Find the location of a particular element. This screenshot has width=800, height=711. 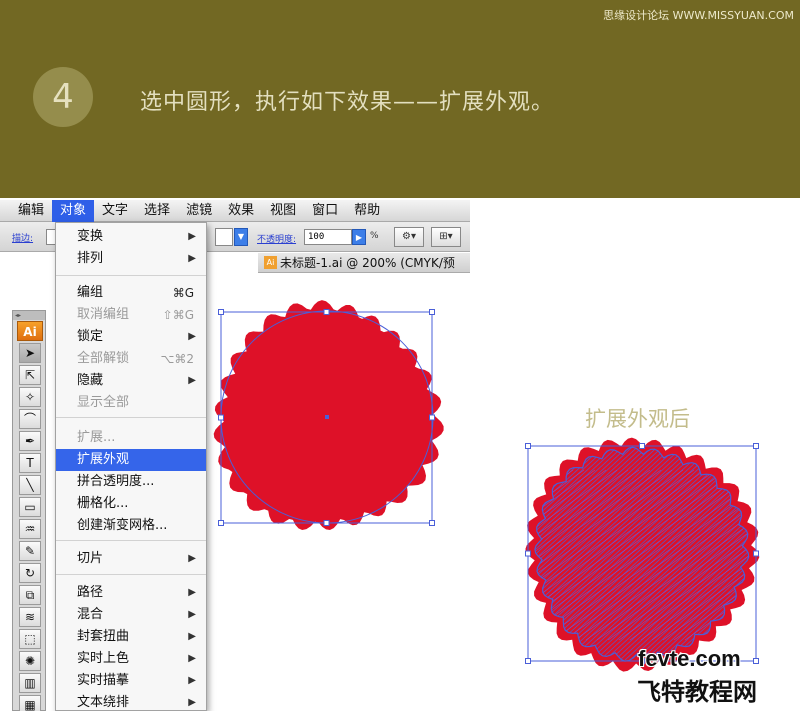

menu-item-label: 显示全部 is located at coordinates (103, 402).